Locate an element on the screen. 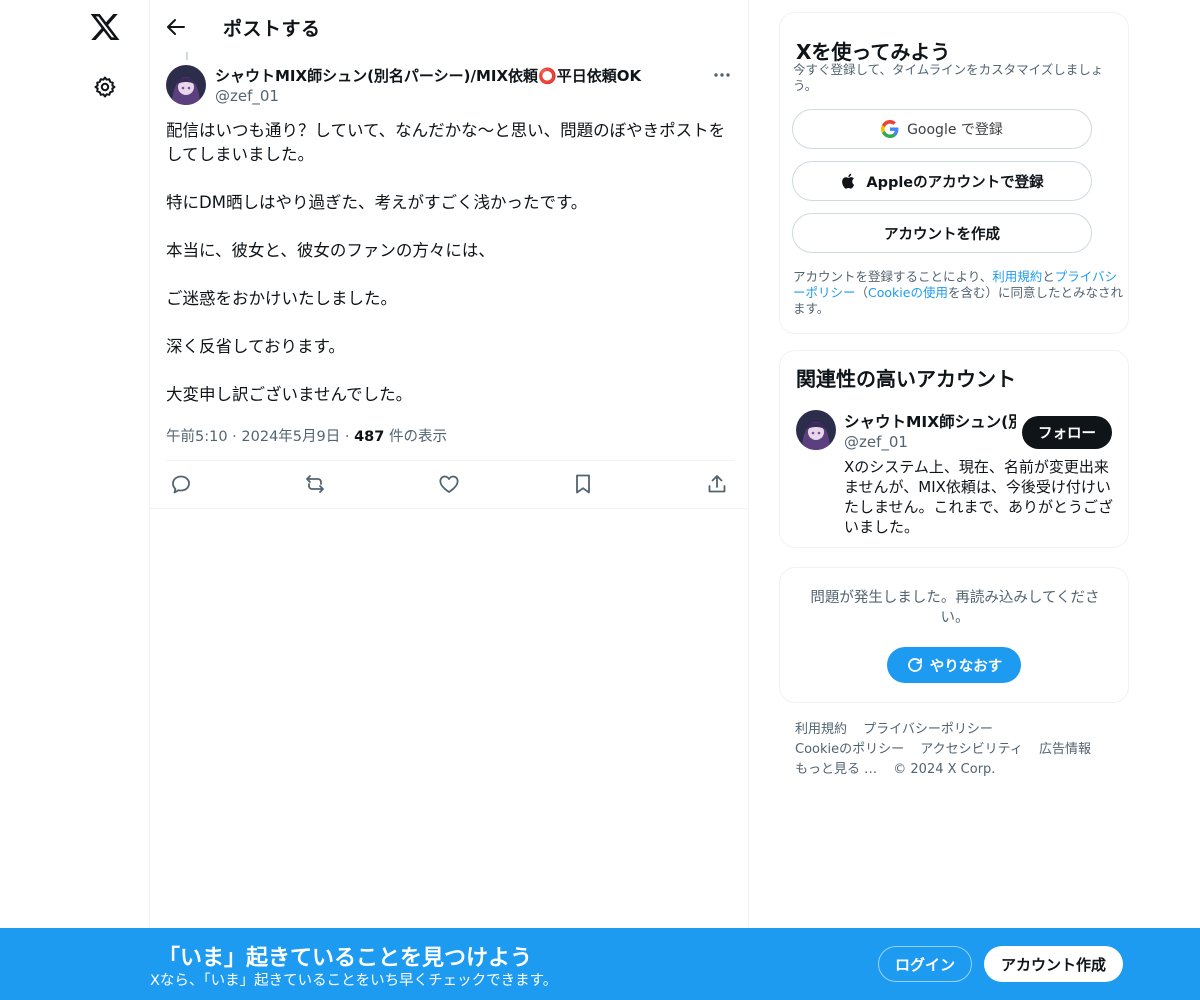  post-paragraph: 本当に、彼女と、彼女のファンの方々には、 is located at coordinates (330, 250).